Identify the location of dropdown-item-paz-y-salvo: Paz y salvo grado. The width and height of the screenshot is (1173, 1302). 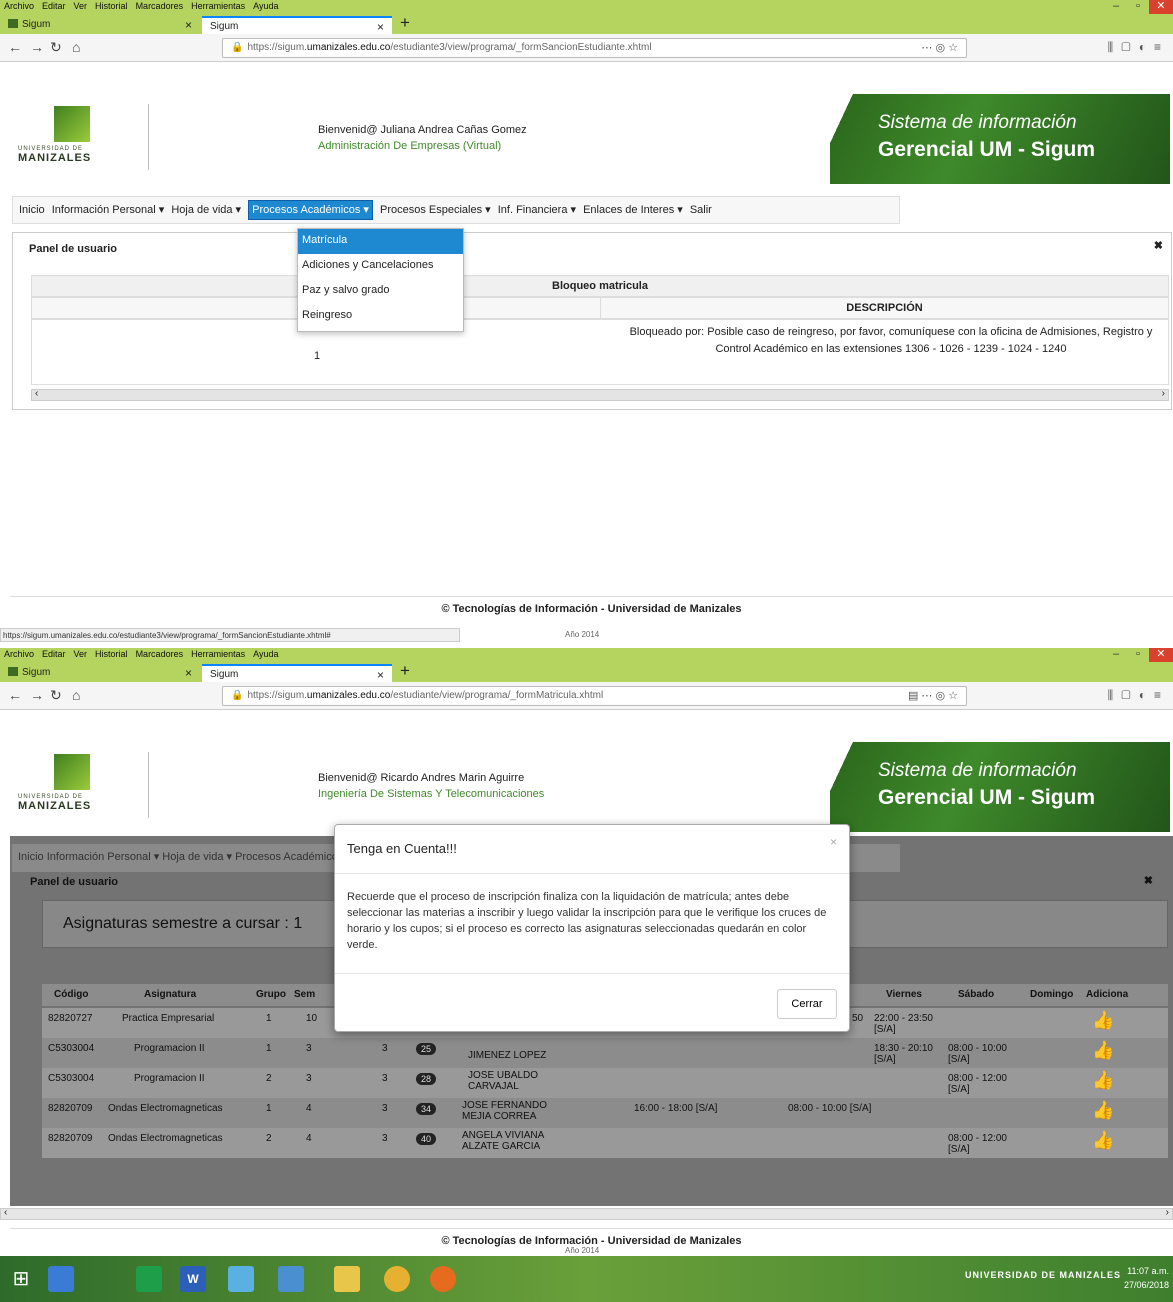
(380, 291).